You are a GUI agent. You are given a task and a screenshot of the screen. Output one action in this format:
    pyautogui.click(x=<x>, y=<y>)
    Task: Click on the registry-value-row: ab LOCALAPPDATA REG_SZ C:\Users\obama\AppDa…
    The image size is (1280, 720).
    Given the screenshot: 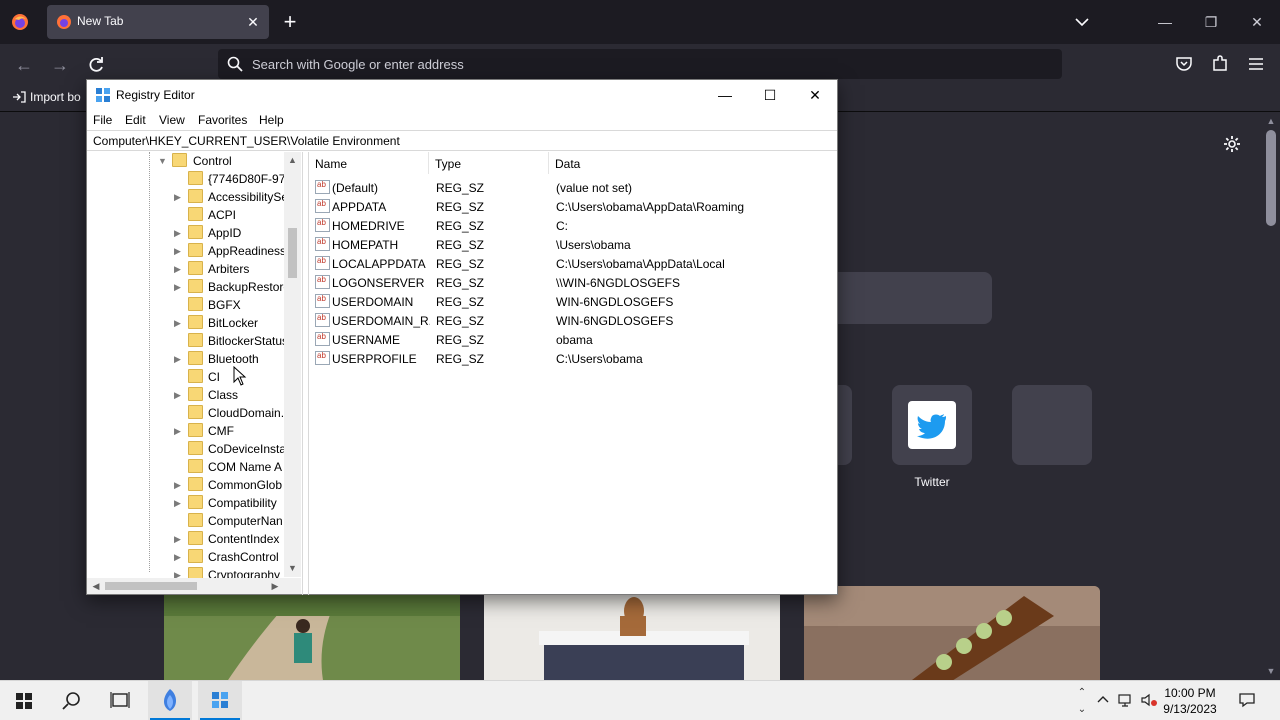 What is the action you would take?
    pyautogui.click(x=573, y=263)
    